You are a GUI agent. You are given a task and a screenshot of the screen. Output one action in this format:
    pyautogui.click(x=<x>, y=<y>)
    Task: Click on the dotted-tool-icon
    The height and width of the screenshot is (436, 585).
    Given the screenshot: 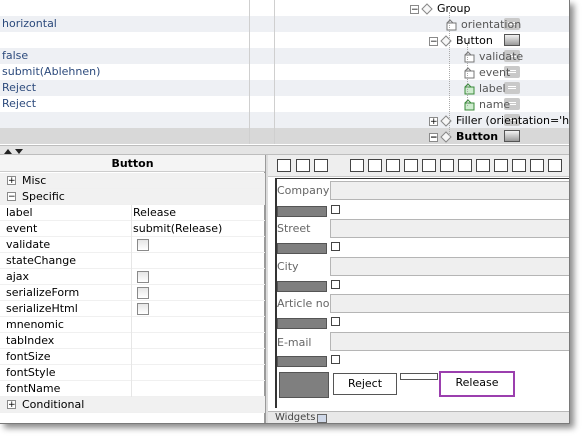 What is the action you would take?
    pyautogui.click(x=483, y=165)
    